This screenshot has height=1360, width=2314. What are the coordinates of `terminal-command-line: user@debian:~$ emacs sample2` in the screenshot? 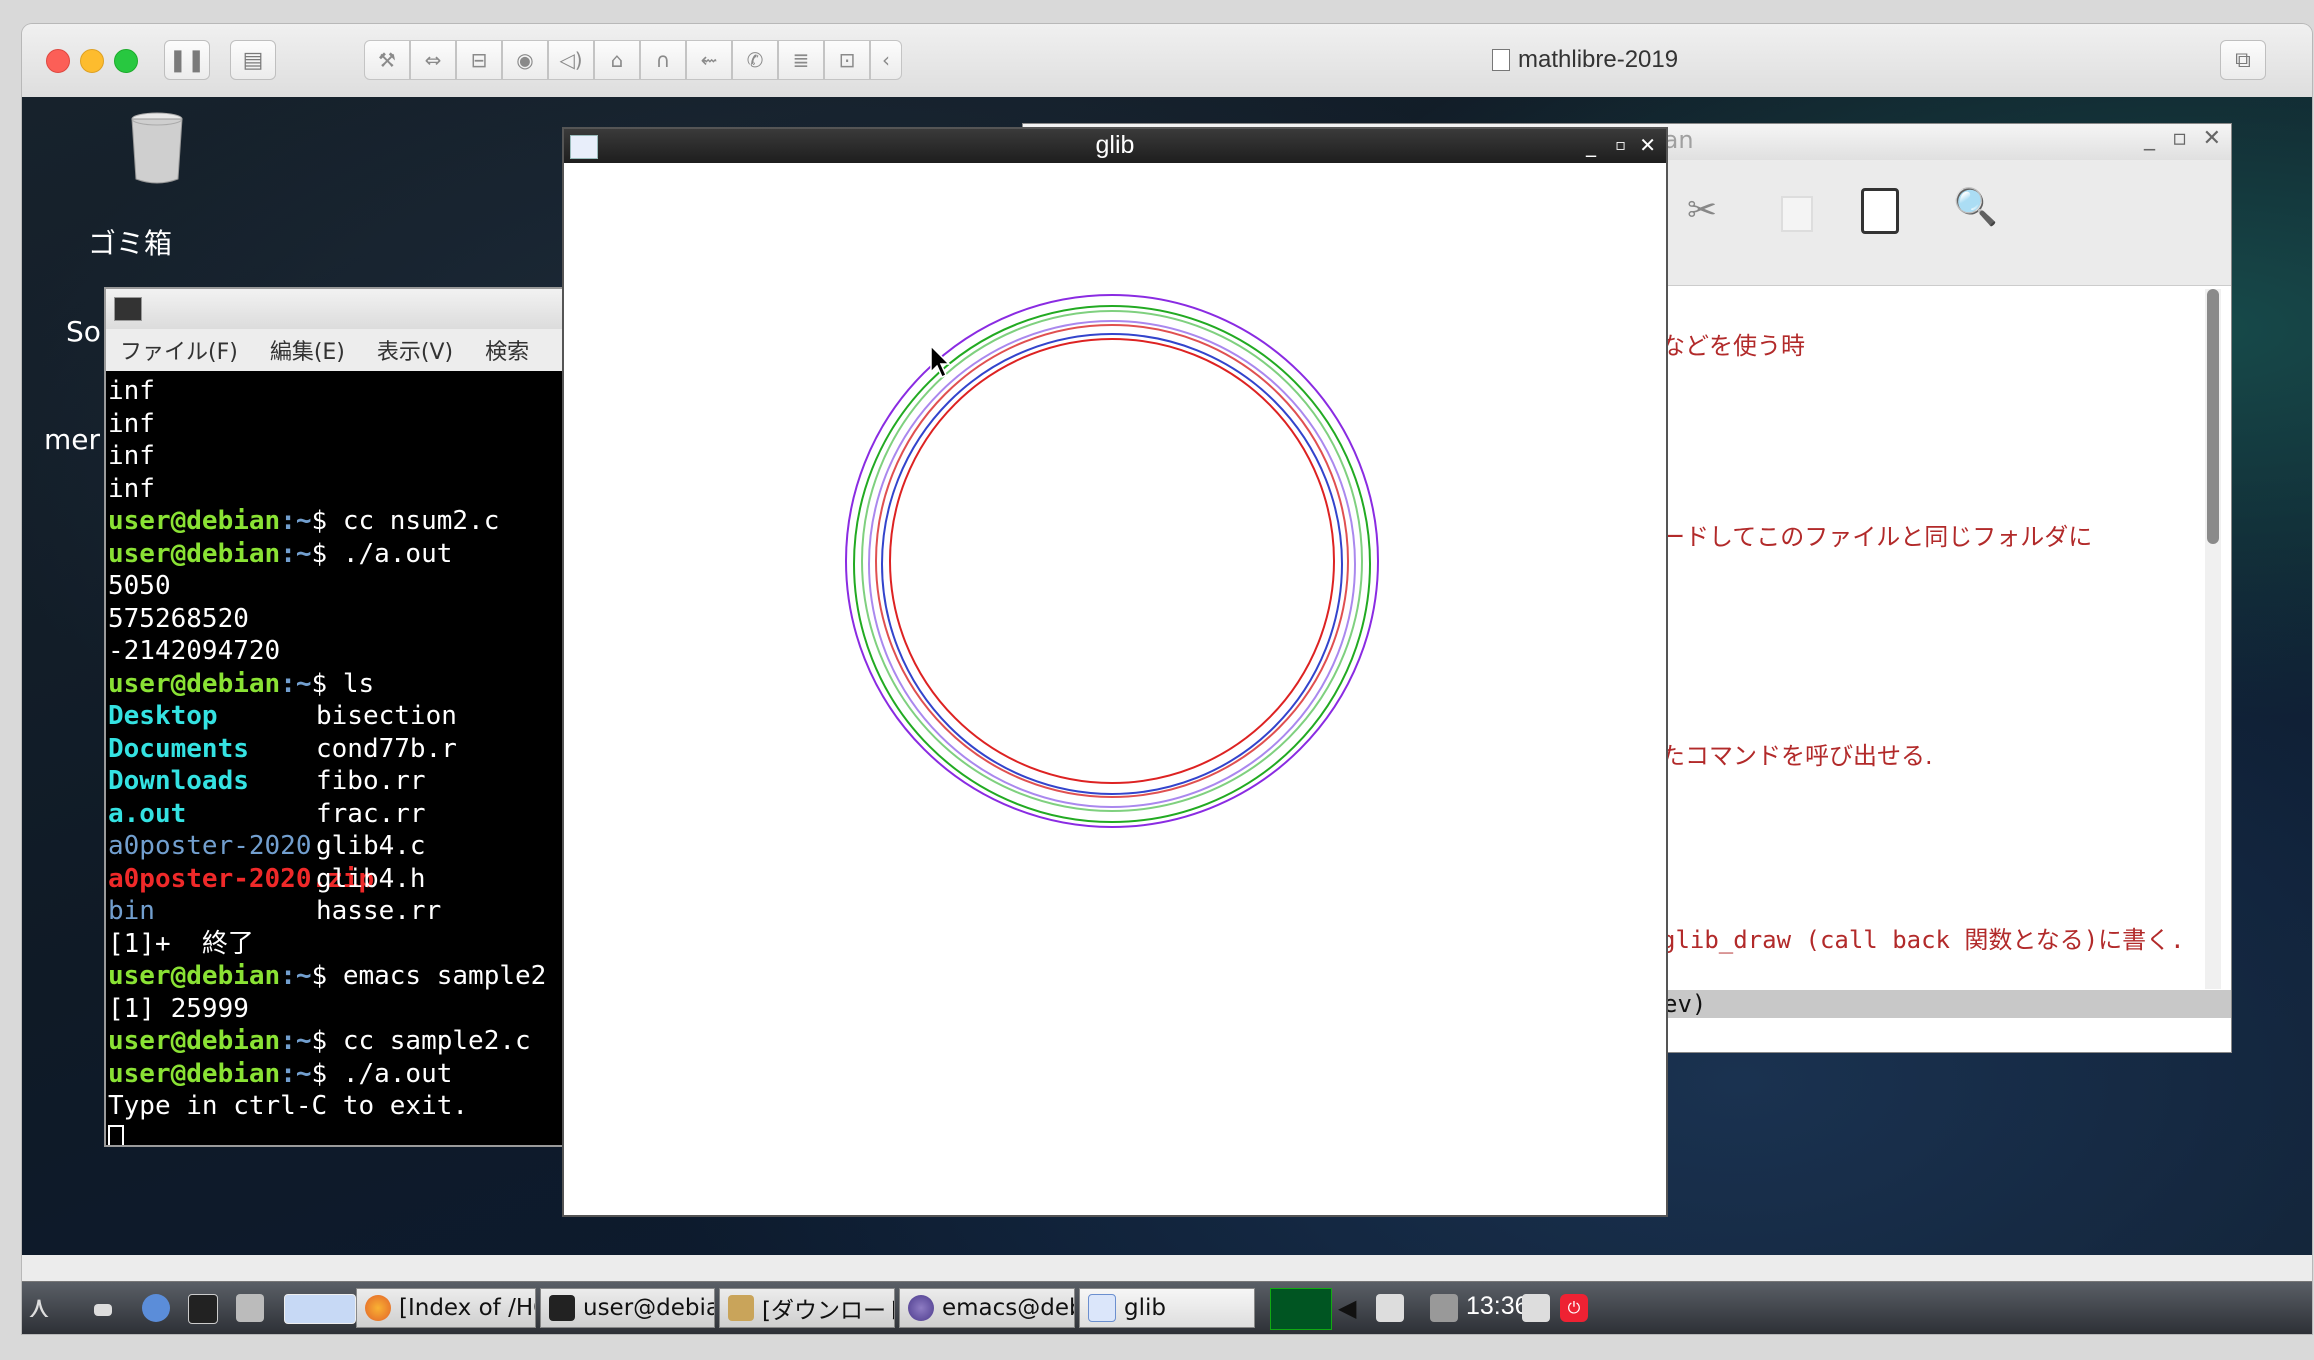 It's located at (374, 976).